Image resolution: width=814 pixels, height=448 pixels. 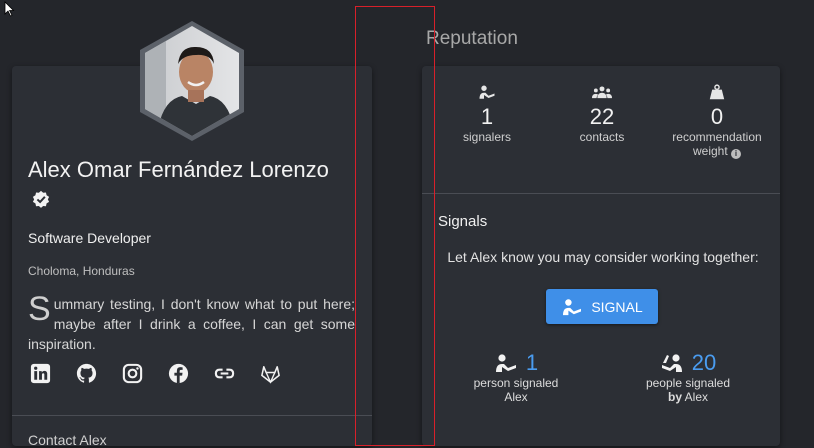 I want to click on person-signaled-line1: person signaled, so click(x=516, y=383).